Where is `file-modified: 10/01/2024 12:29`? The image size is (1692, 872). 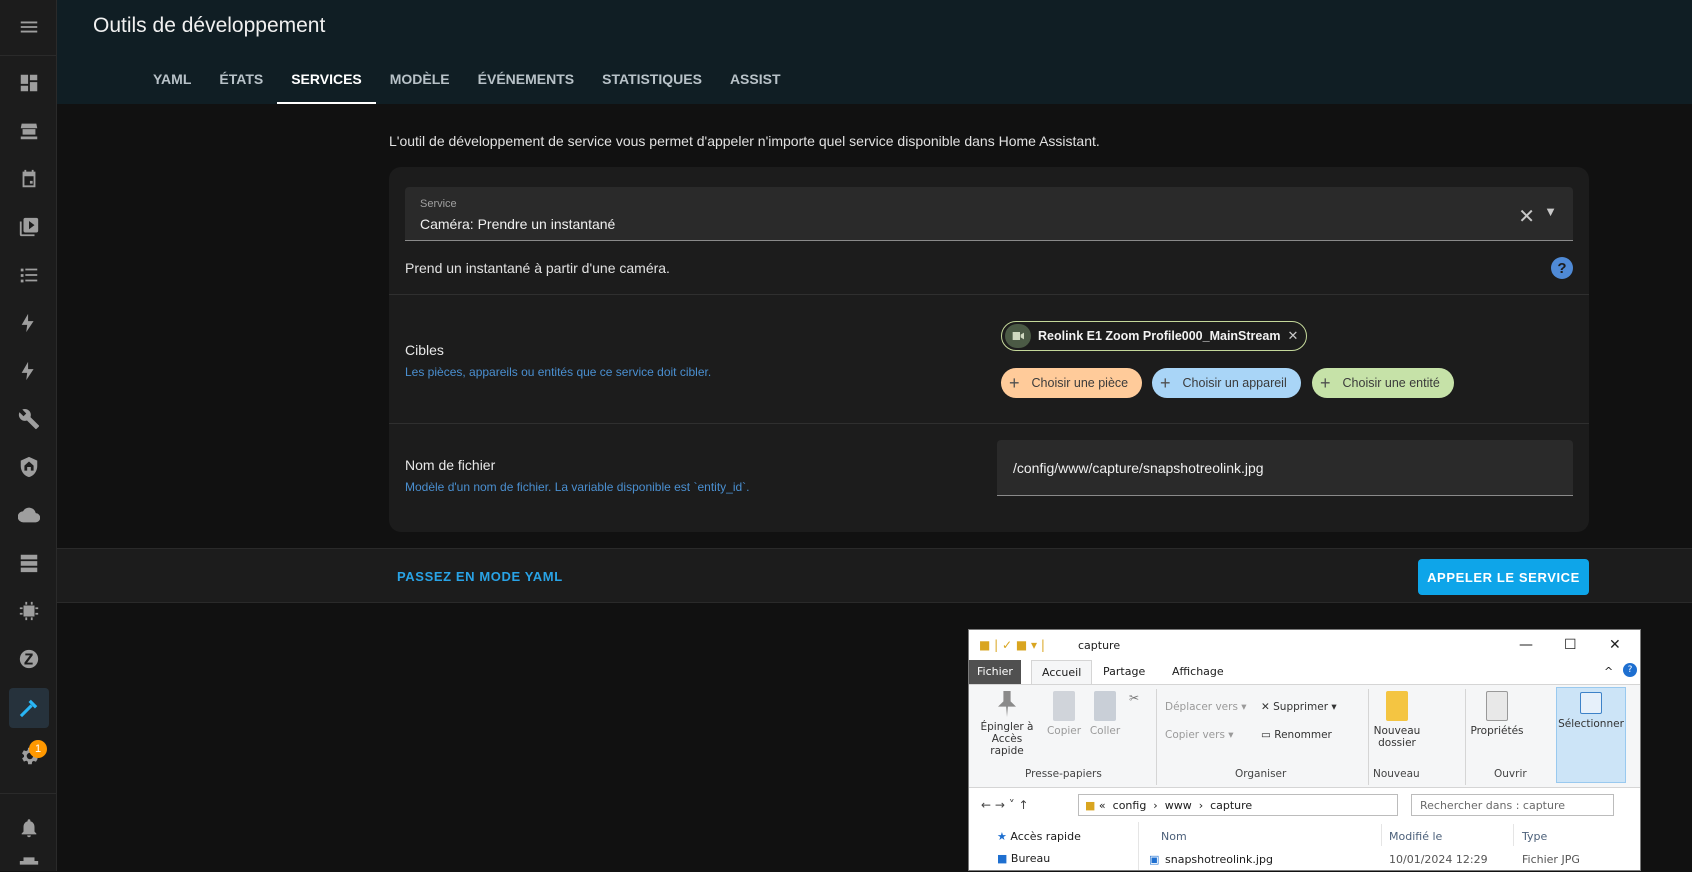 file-modified: 10/01/2024 12:29 is located at coordinates (1438, 859).